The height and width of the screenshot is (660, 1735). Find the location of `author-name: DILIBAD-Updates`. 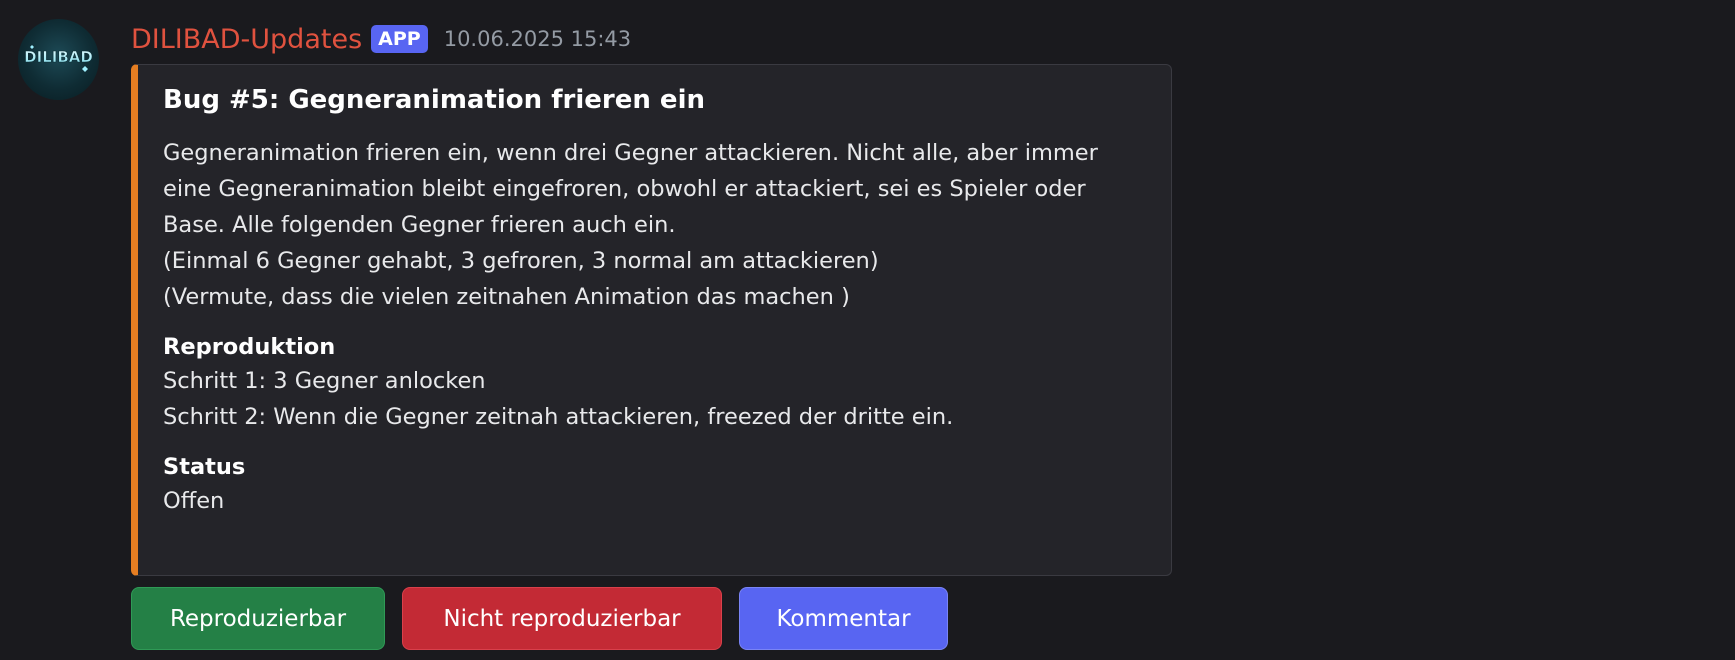

author-name: DILIBAD-Updates is located at coordinates (246, 39).